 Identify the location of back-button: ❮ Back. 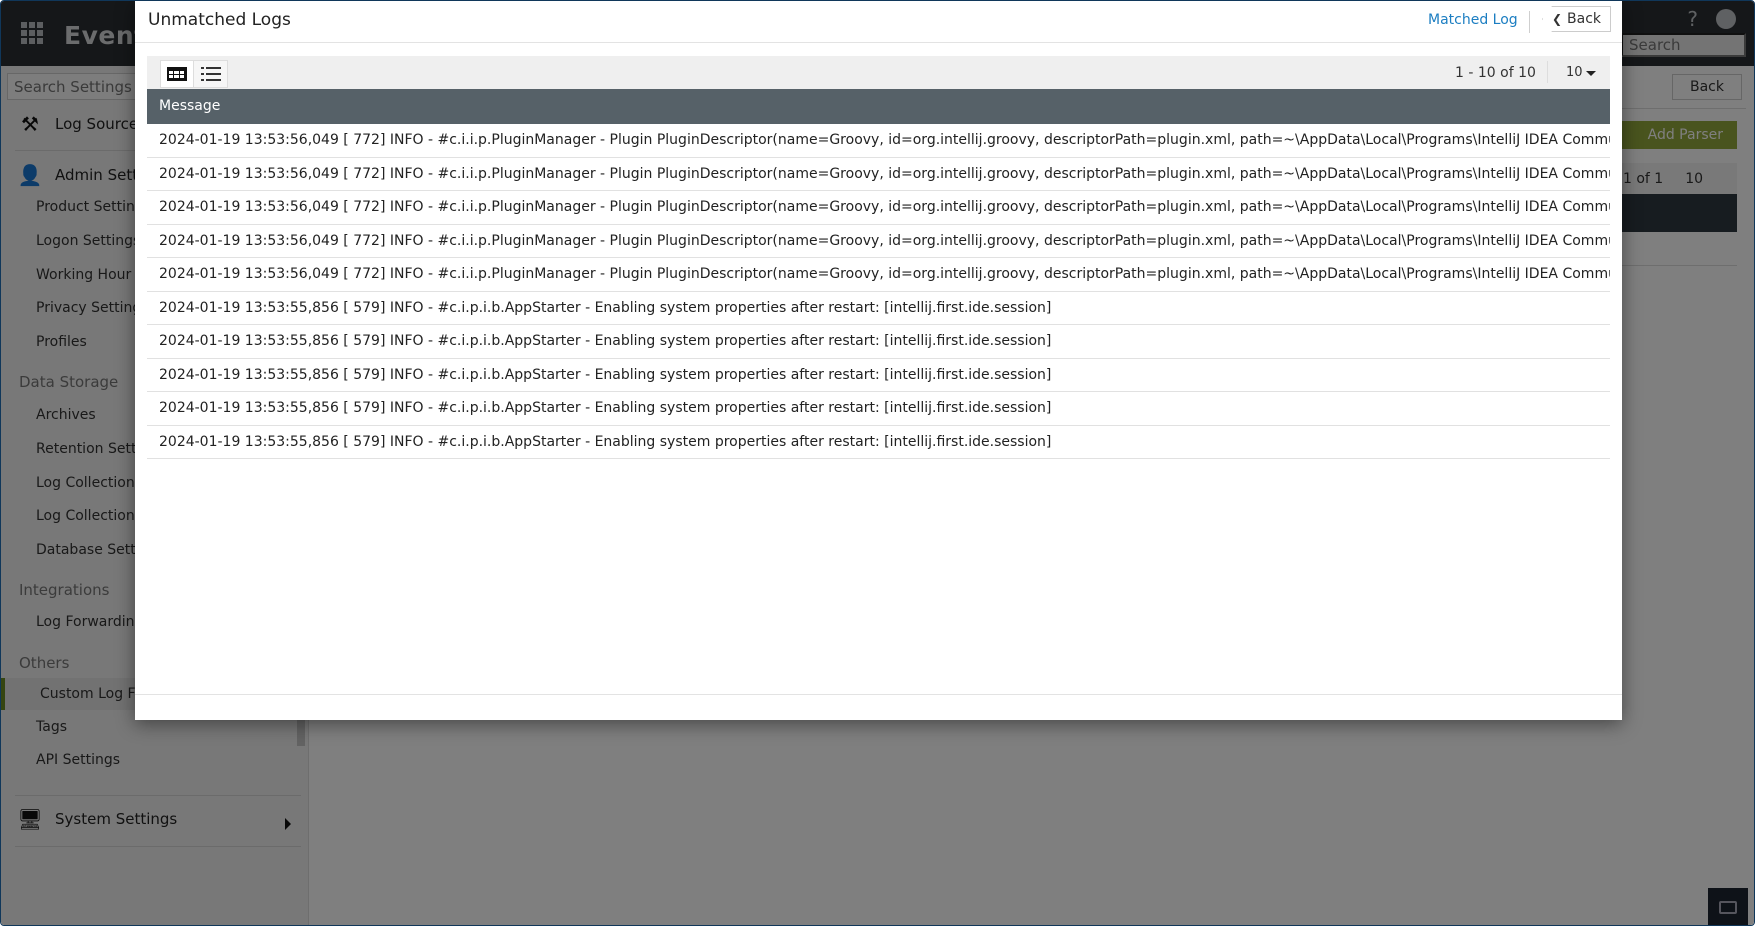
(1576, 19).